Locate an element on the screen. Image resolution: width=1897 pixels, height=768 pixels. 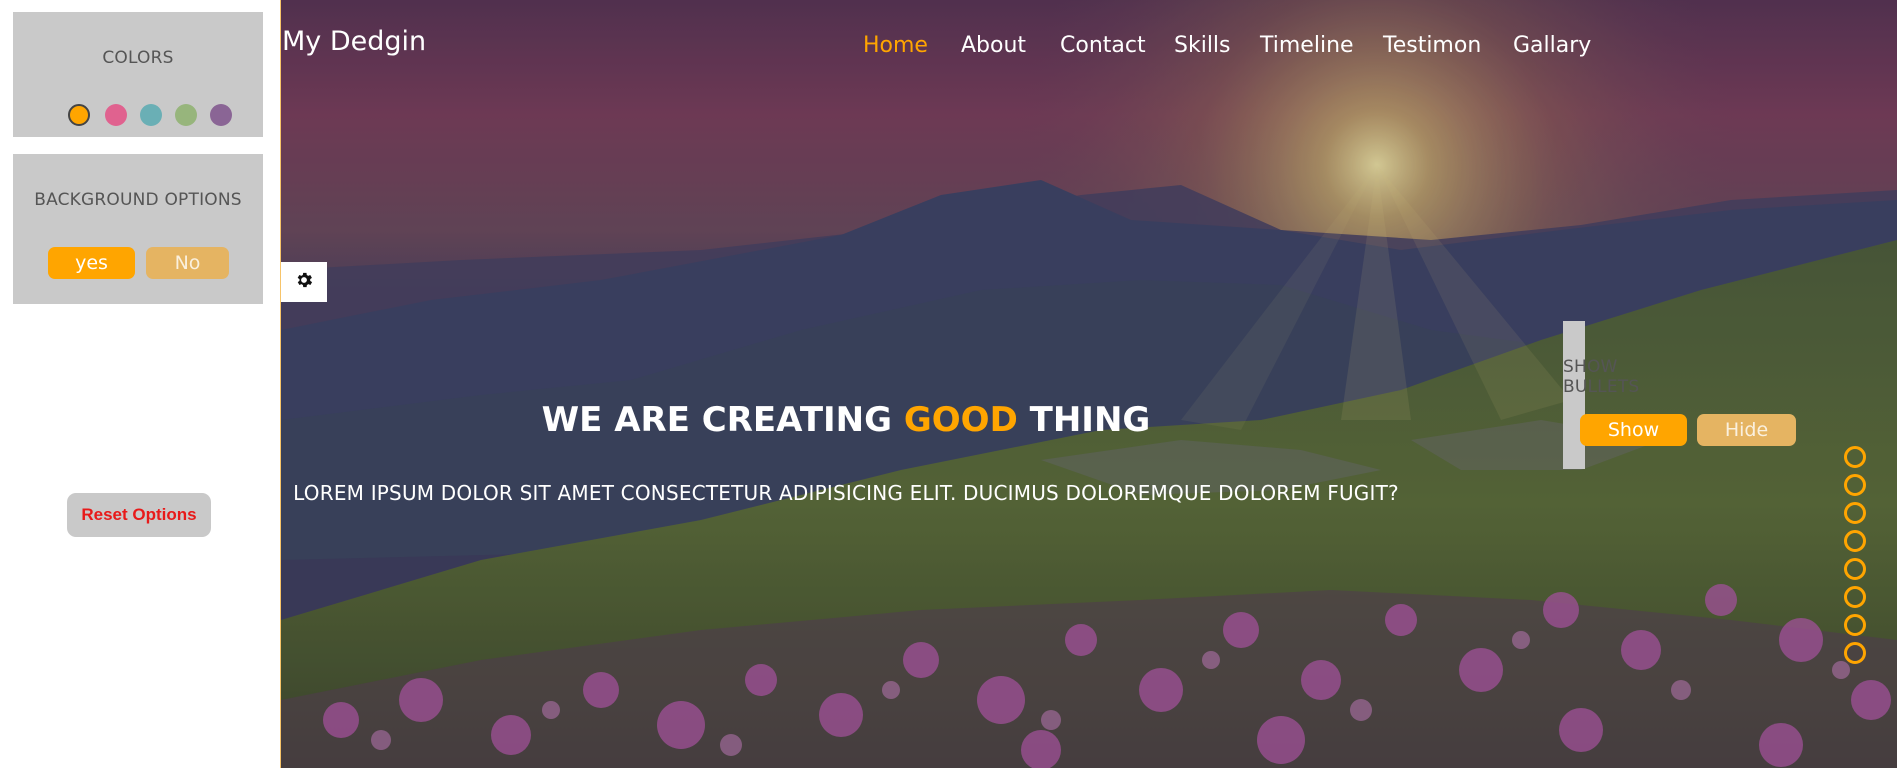
bullet-extra is located at coordinates (1855, 653).